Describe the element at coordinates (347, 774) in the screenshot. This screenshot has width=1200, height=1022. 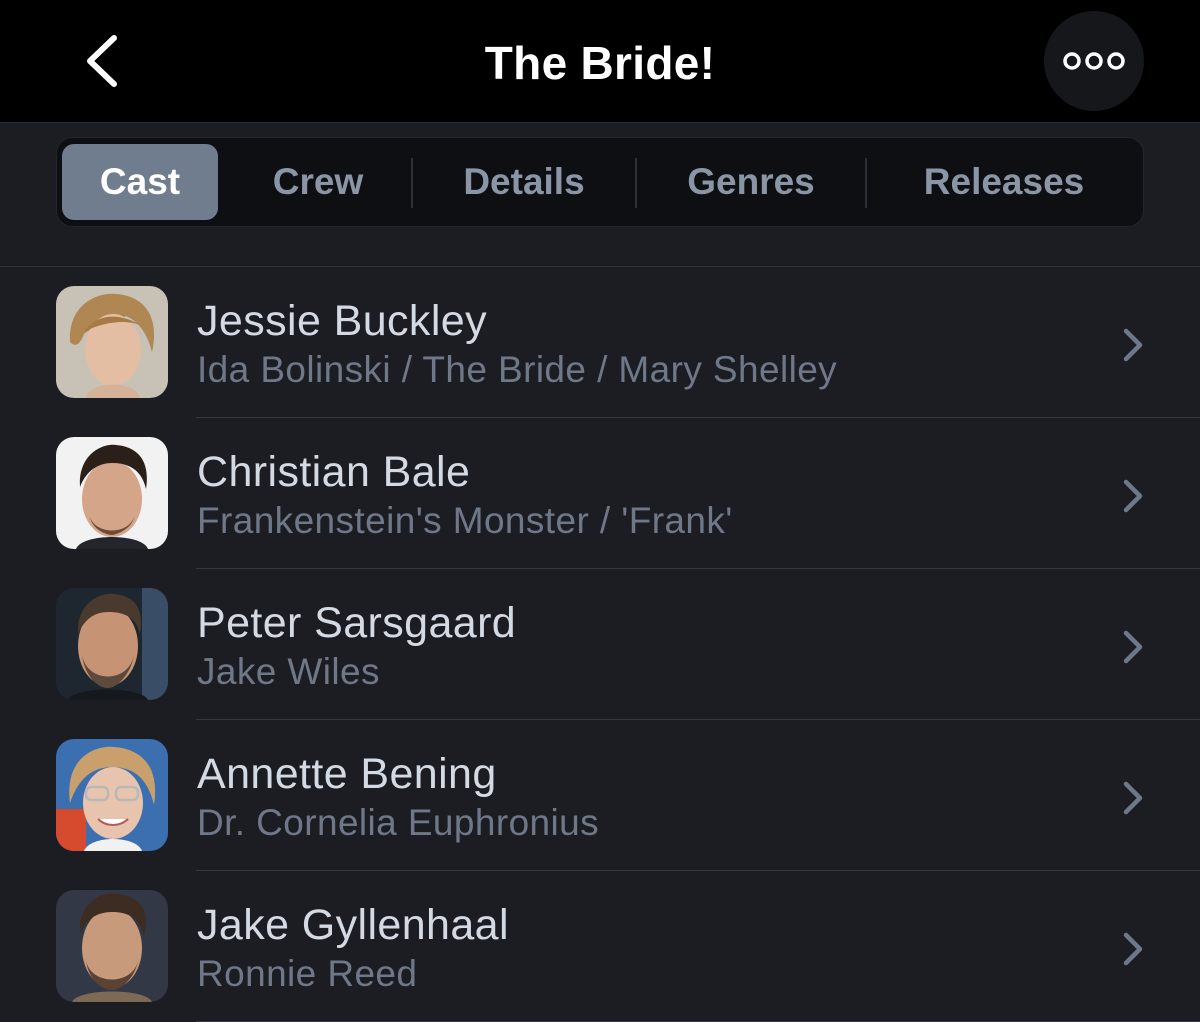
I see `actor-name: Annette Bening` at that location.